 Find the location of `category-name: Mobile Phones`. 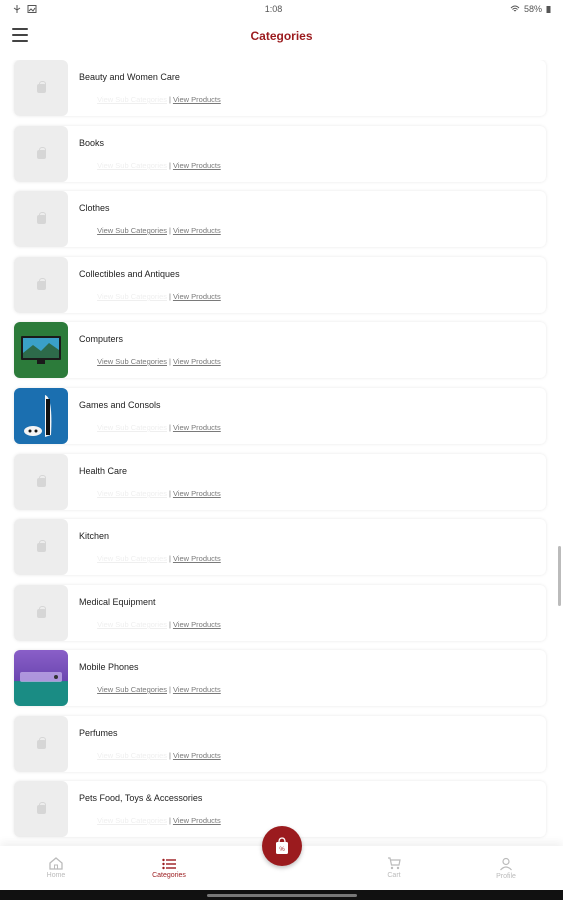

category-name: Mobile Phones is located at coordinates (109, 667).